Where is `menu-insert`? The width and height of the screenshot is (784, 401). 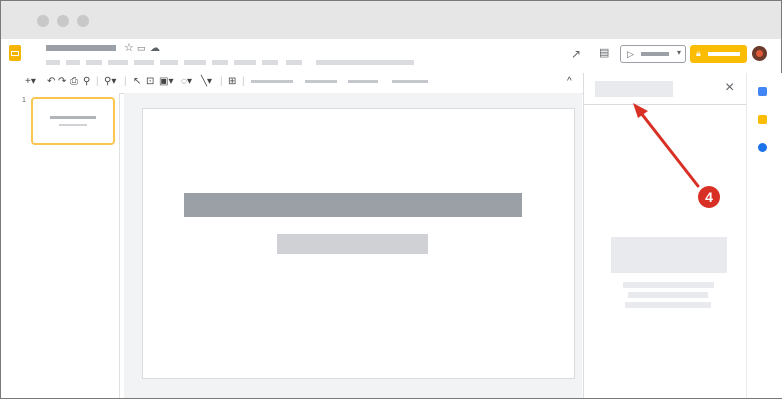
menu-insert is located at coordinates (118, 62).